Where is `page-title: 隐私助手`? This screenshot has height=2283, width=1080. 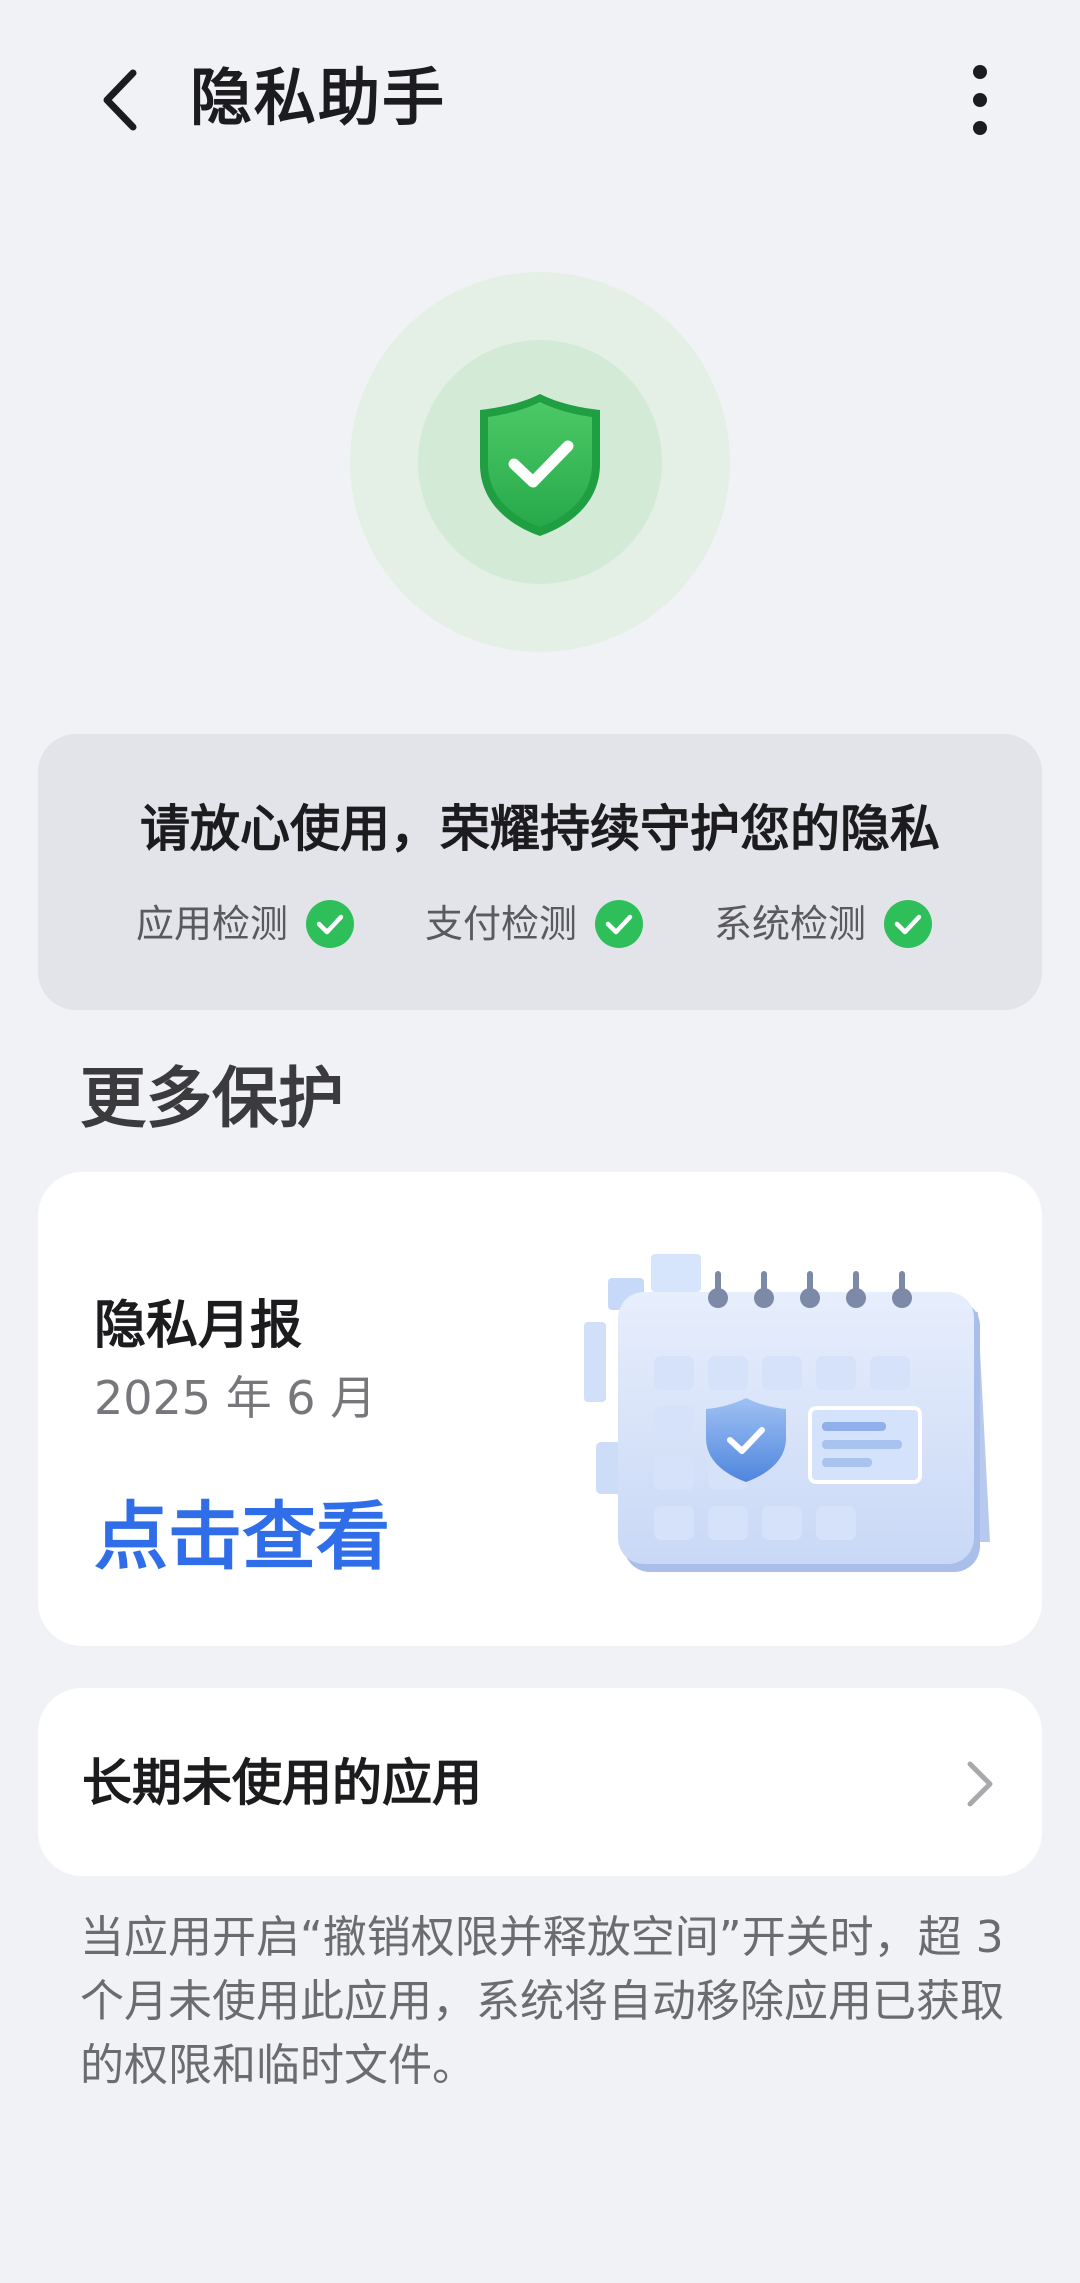
page-title: 隐私助手 is located at coordinates (318, 97).